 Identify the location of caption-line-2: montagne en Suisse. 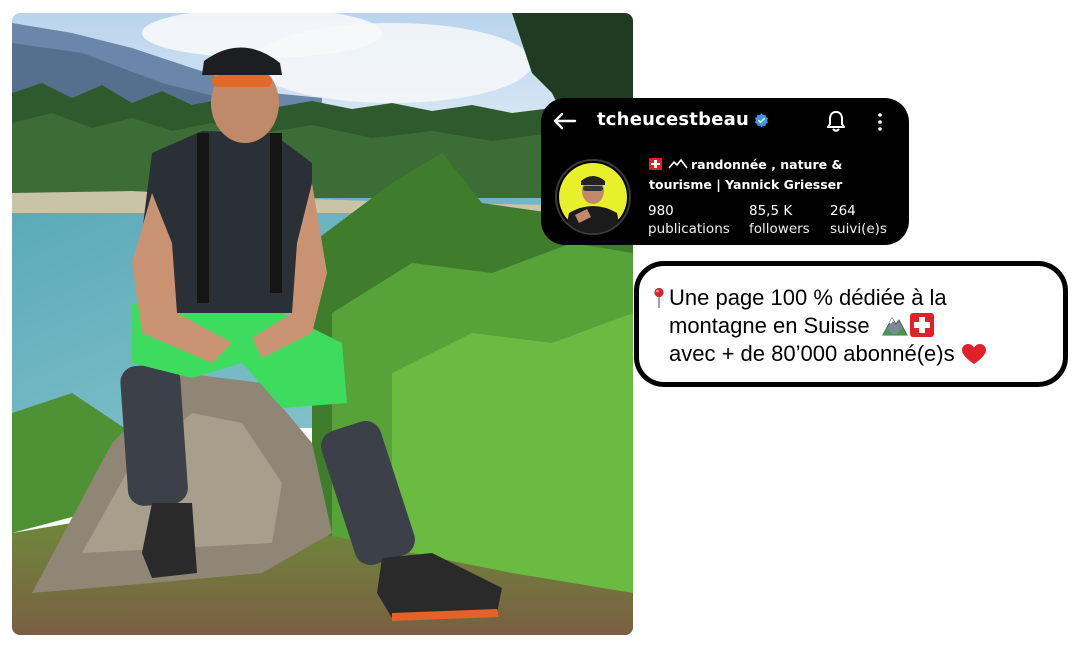
(769, 325).